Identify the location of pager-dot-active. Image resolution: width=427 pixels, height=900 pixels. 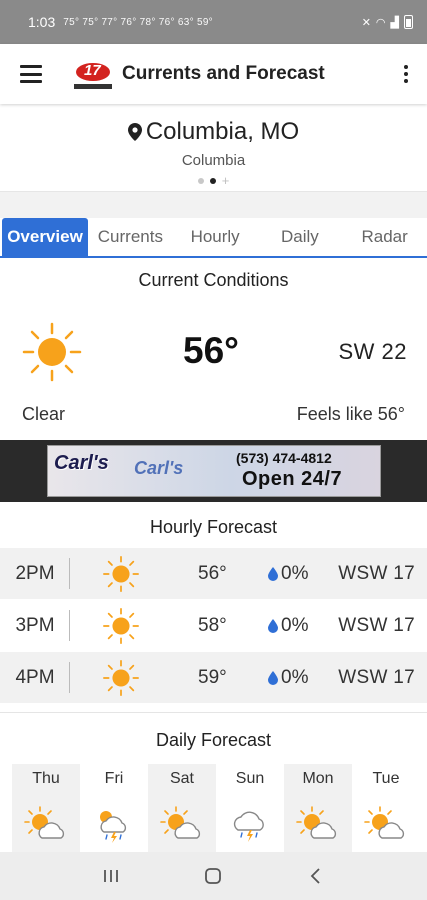
(212, 181).